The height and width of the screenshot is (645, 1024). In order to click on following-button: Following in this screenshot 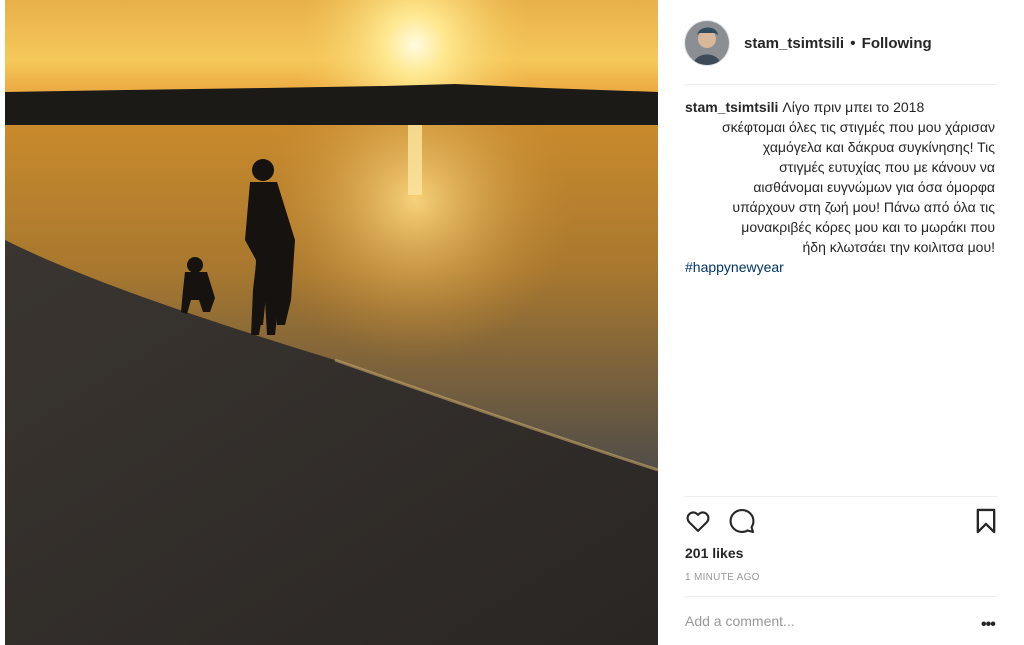, I will do `click(897, 43)`.